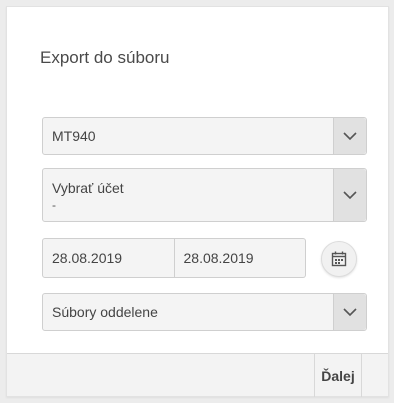 Image resolution: width=394 pixels, height=403 pixels. I want to click on files-select-value: Súbory oddelene, so click(105, 312).